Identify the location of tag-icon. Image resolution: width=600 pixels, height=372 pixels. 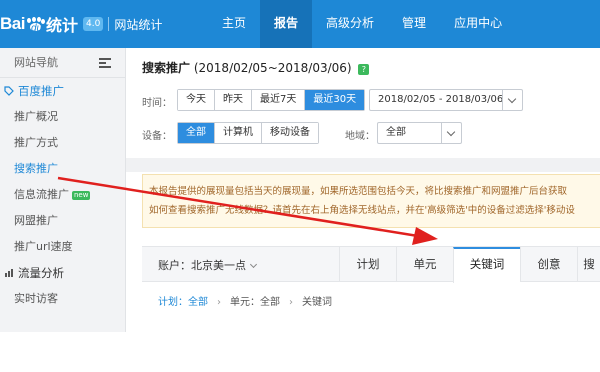
(9, 91).